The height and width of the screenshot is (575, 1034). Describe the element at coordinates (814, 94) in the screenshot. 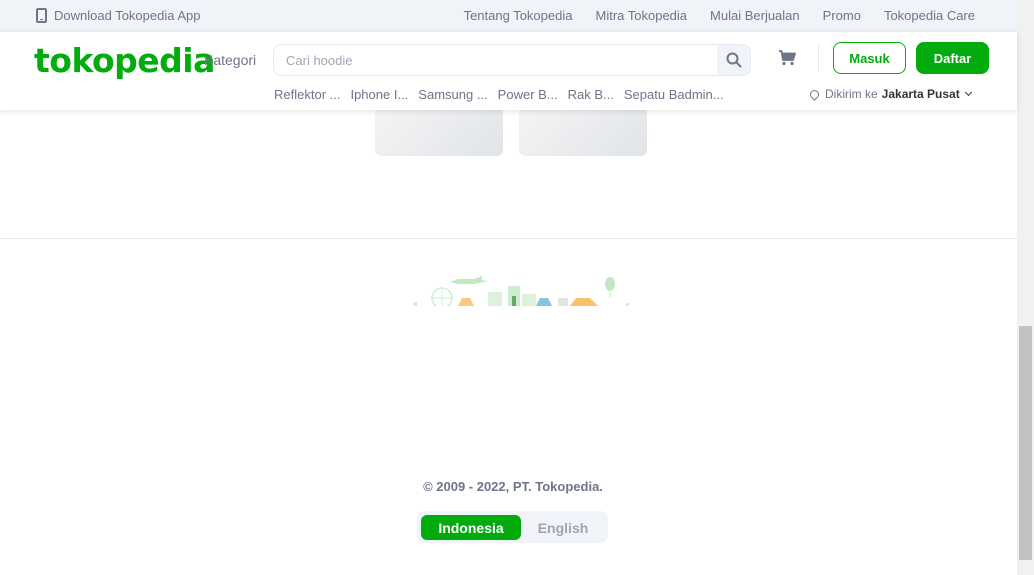

I see `location-pin-icon` at that location.